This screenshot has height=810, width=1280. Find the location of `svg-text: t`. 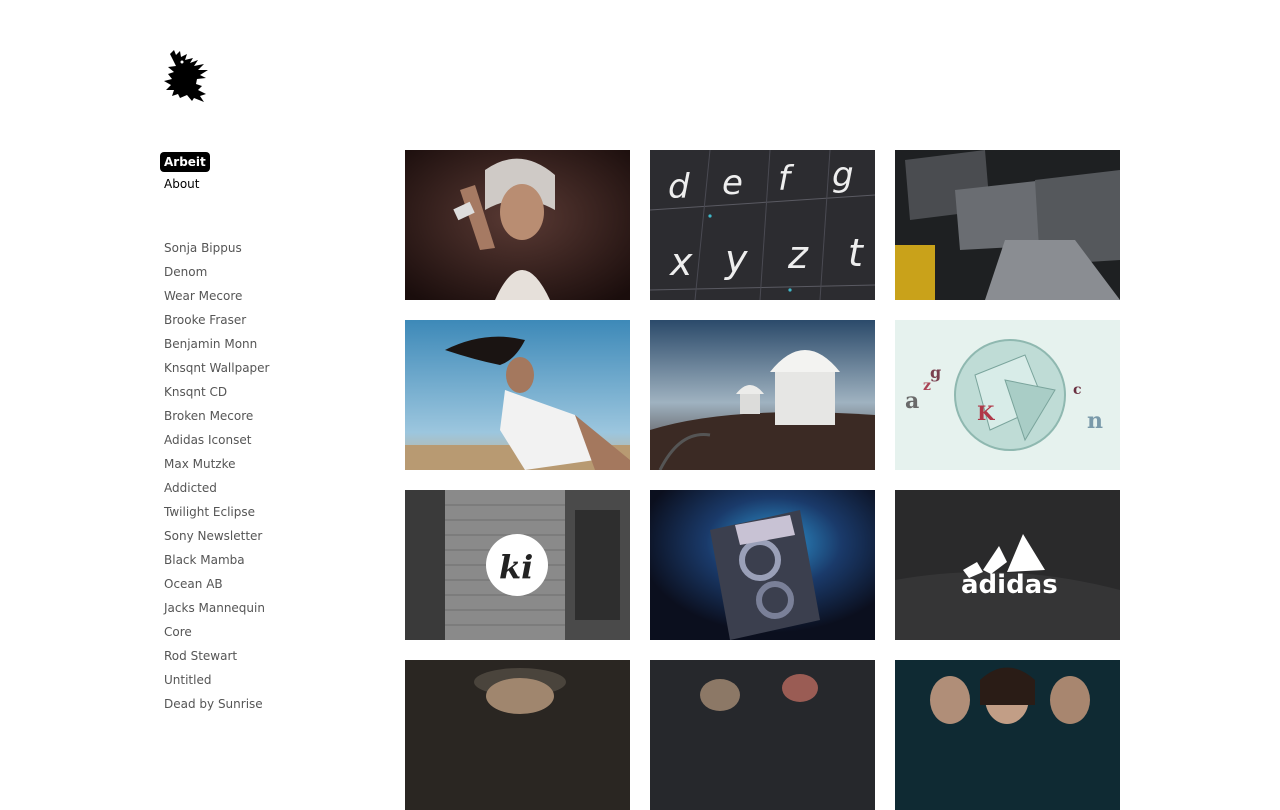

svg-text: t is located at coordinates (856, 253).